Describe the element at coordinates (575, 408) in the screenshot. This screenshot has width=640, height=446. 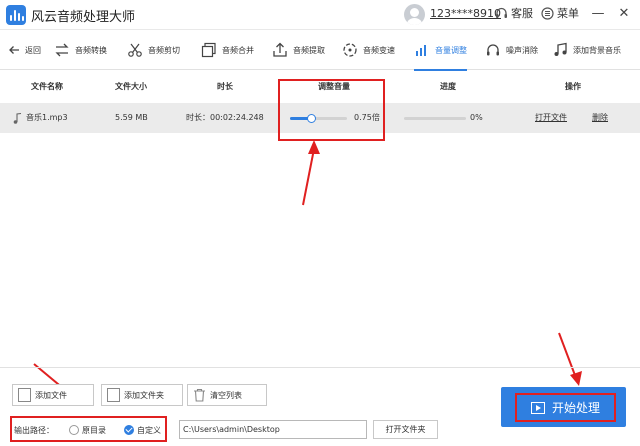
I see `start-processing-label: 开始处理` at that location.